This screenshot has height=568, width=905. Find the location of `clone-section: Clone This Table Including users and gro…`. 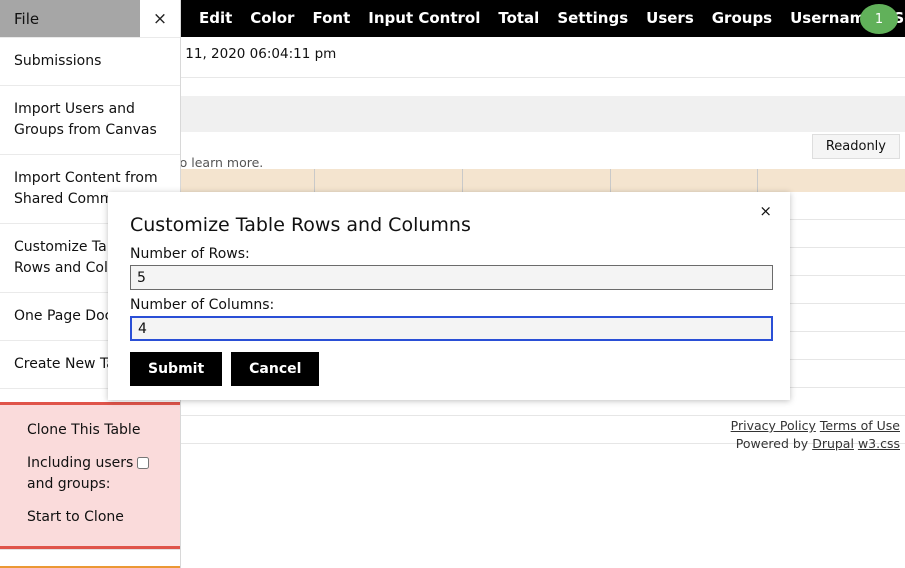

clone-section: Clone This Table Including users and gro… is located at coordinates (90, 475).